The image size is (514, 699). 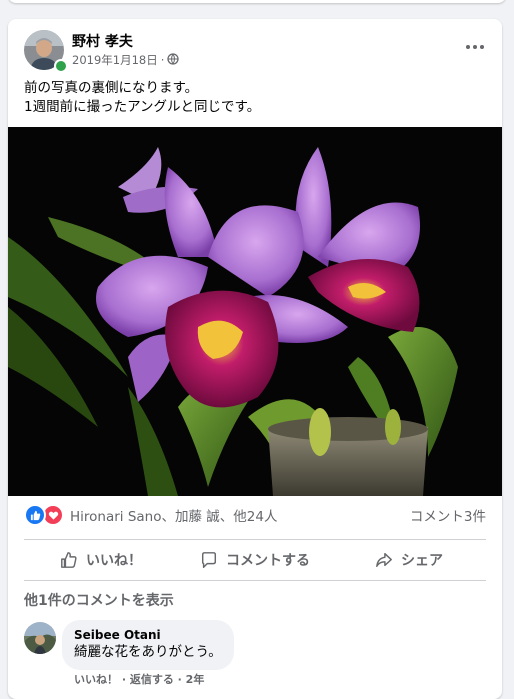 I want to click on like-icon, so click(x=35, y=515).